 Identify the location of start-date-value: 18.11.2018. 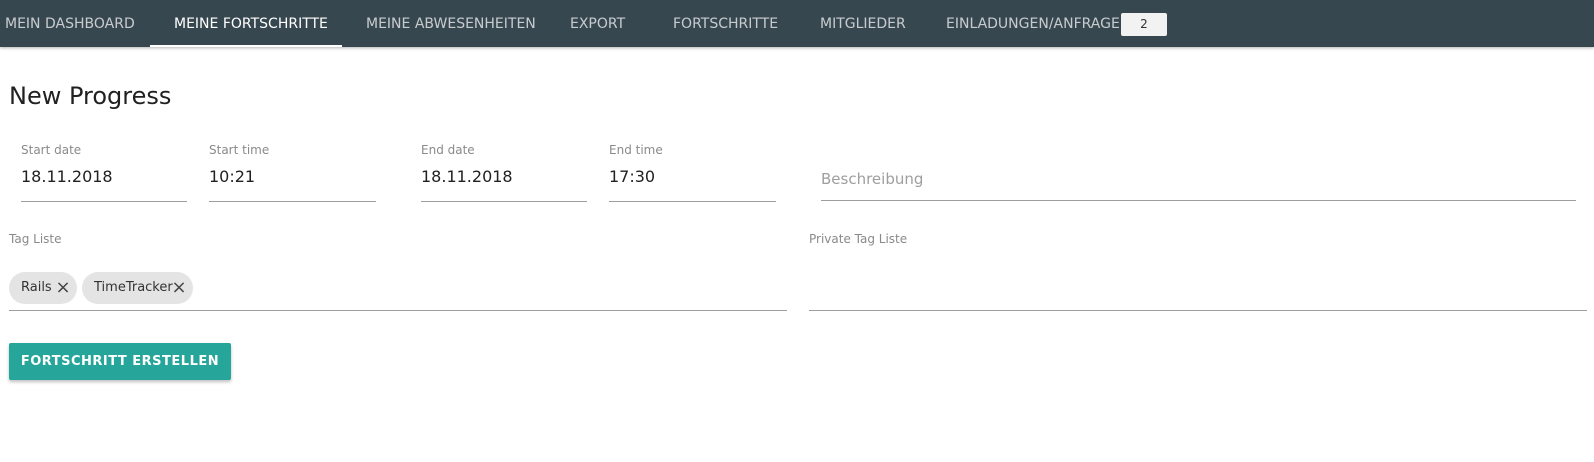
(67, 176).